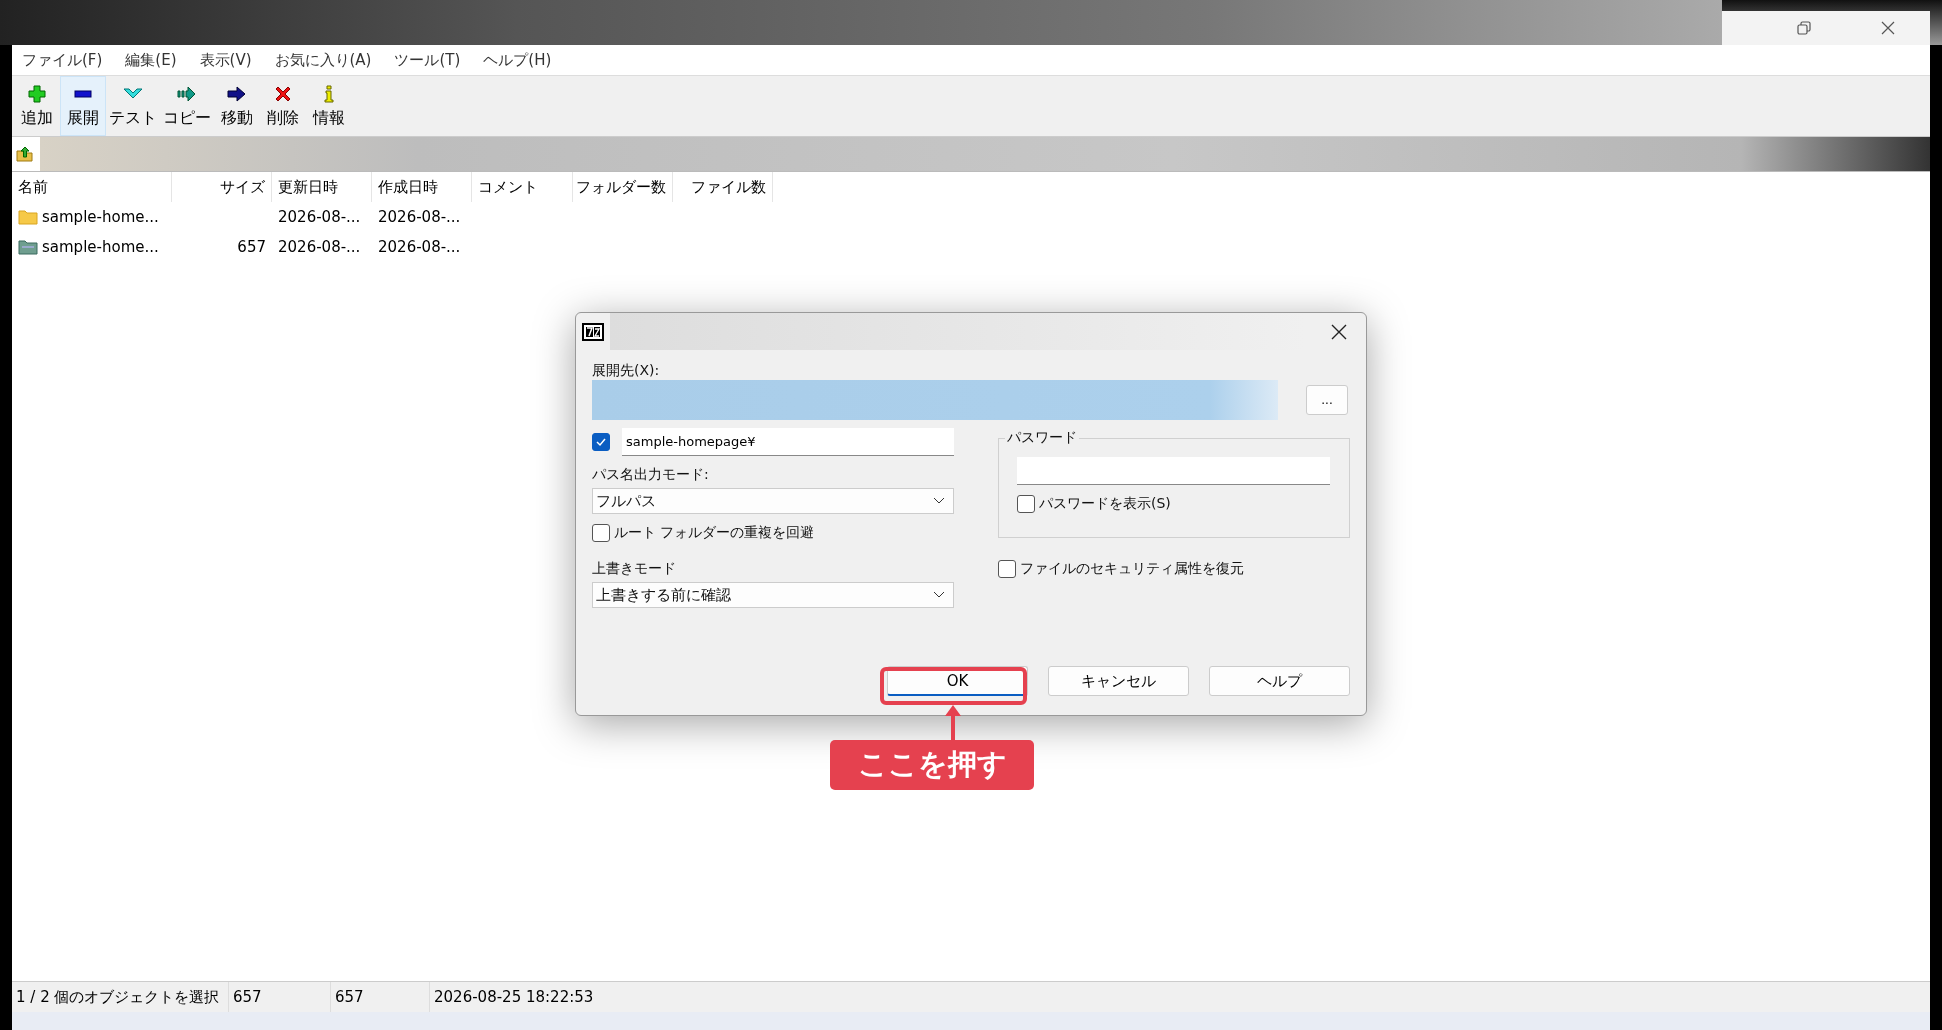  Describe the element at coordinates (1173, 471) in the screenshot. I see `password-field` at that location.